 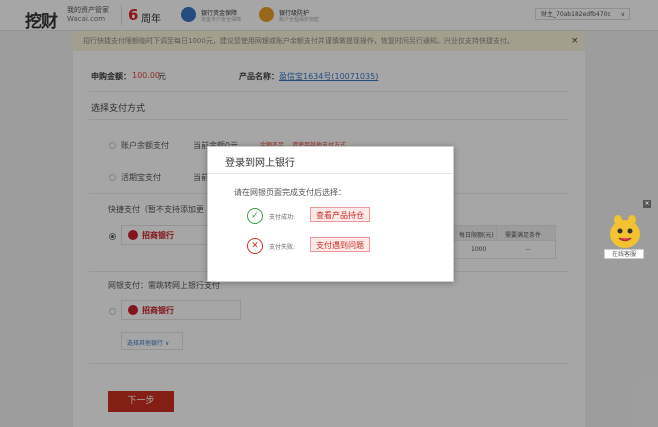 I want to click on payment-problem-button: 支付遇到问题, so click(x=340, y=244).